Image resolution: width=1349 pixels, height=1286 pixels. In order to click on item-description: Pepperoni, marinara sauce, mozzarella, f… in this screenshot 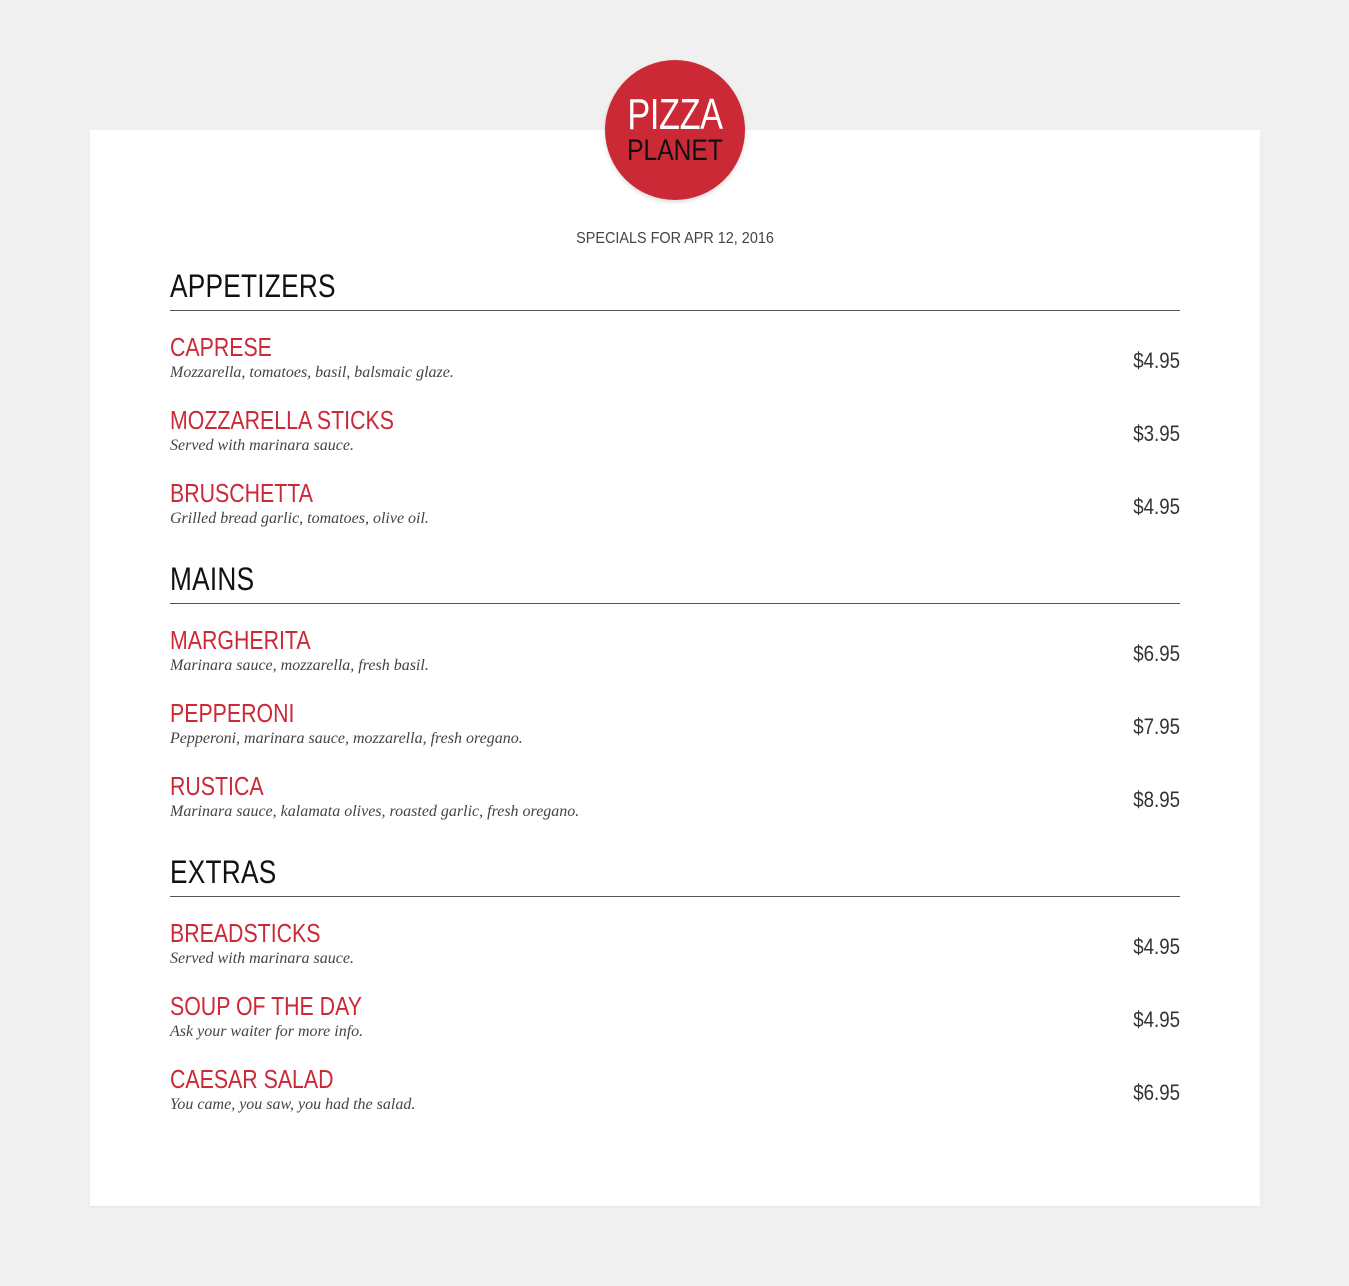, I will do `click(346, 738)`.